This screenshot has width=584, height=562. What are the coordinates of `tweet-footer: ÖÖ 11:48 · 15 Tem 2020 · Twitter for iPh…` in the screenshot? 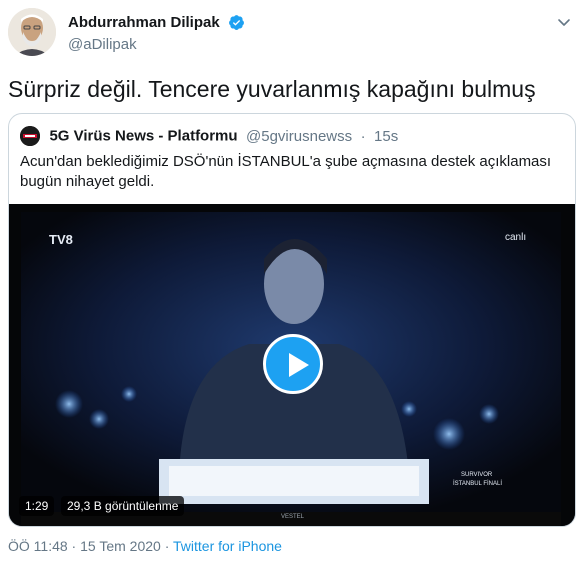 It's located at (145, 546).